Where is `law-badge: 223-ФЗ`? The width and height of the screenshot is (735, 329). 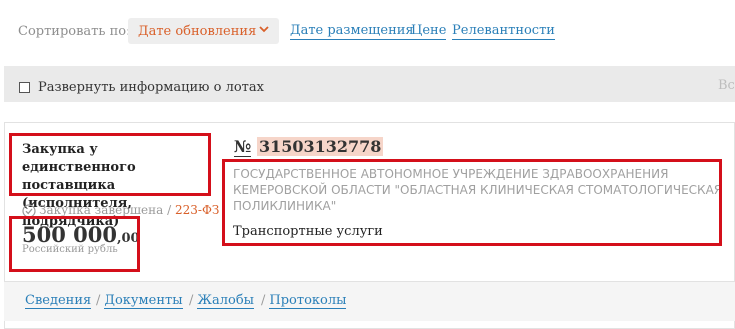 law-badge: 223-ФЗ is located at coordinates (197, 210).